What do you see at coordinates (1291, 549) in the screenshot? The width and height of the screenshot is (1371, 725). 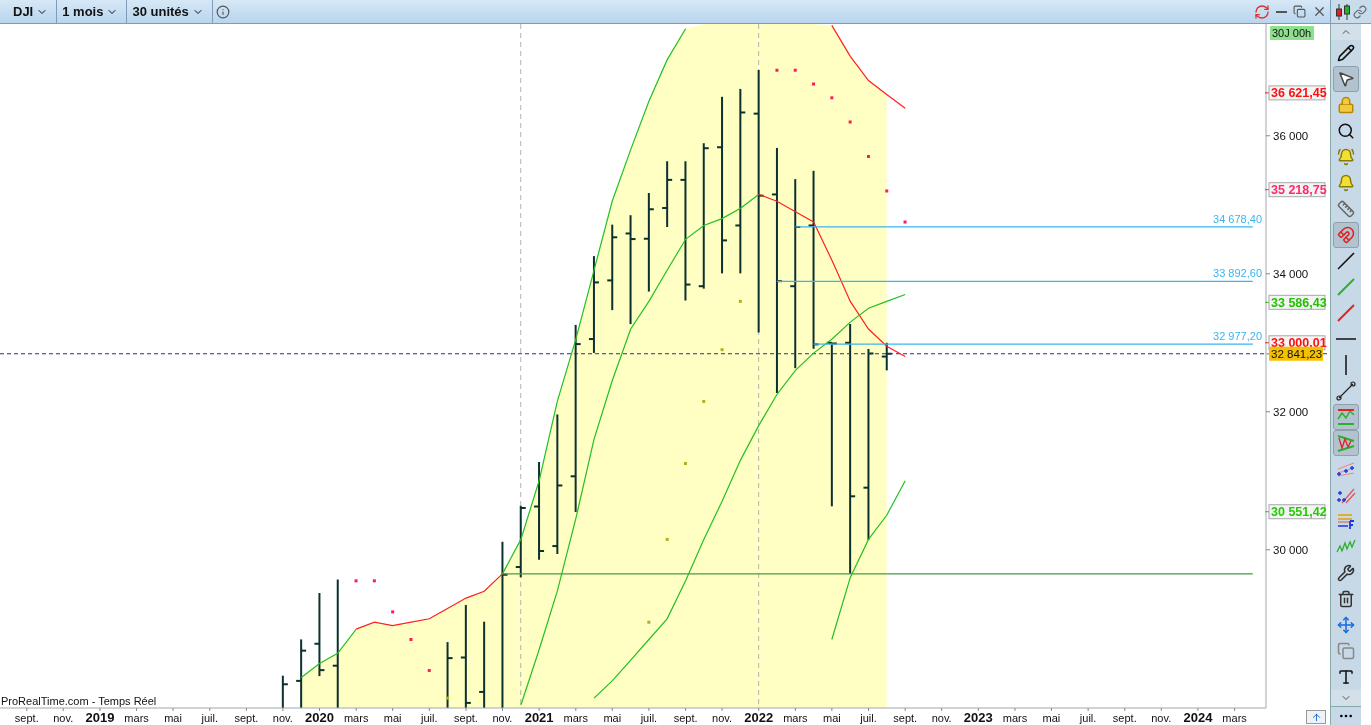 I see `axis-label: 30 000` at bounding box center [1291, 549].